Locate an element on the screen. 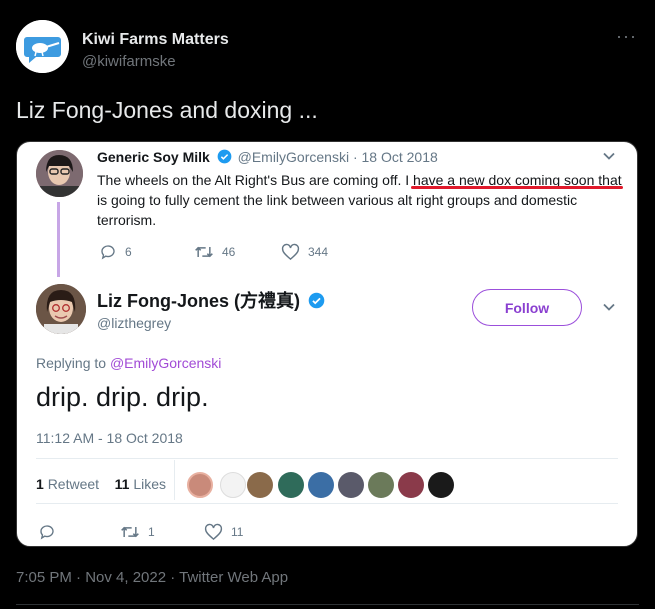  like-count: 11 is located at coordinates (237, 532).